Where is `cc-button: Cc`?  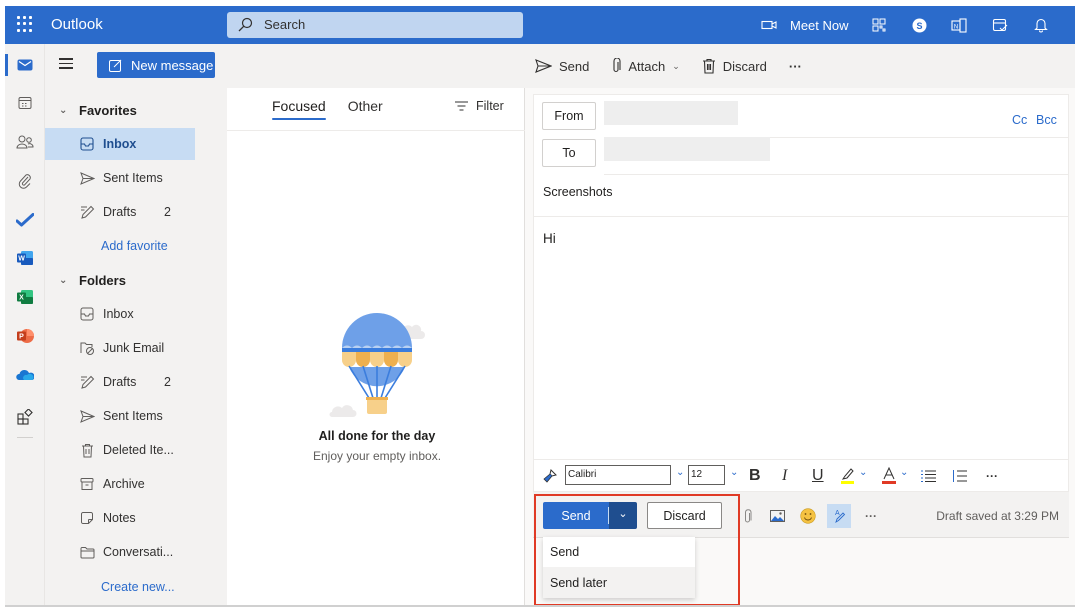
cc-button: Cc is located at coordinates (1019, 120).